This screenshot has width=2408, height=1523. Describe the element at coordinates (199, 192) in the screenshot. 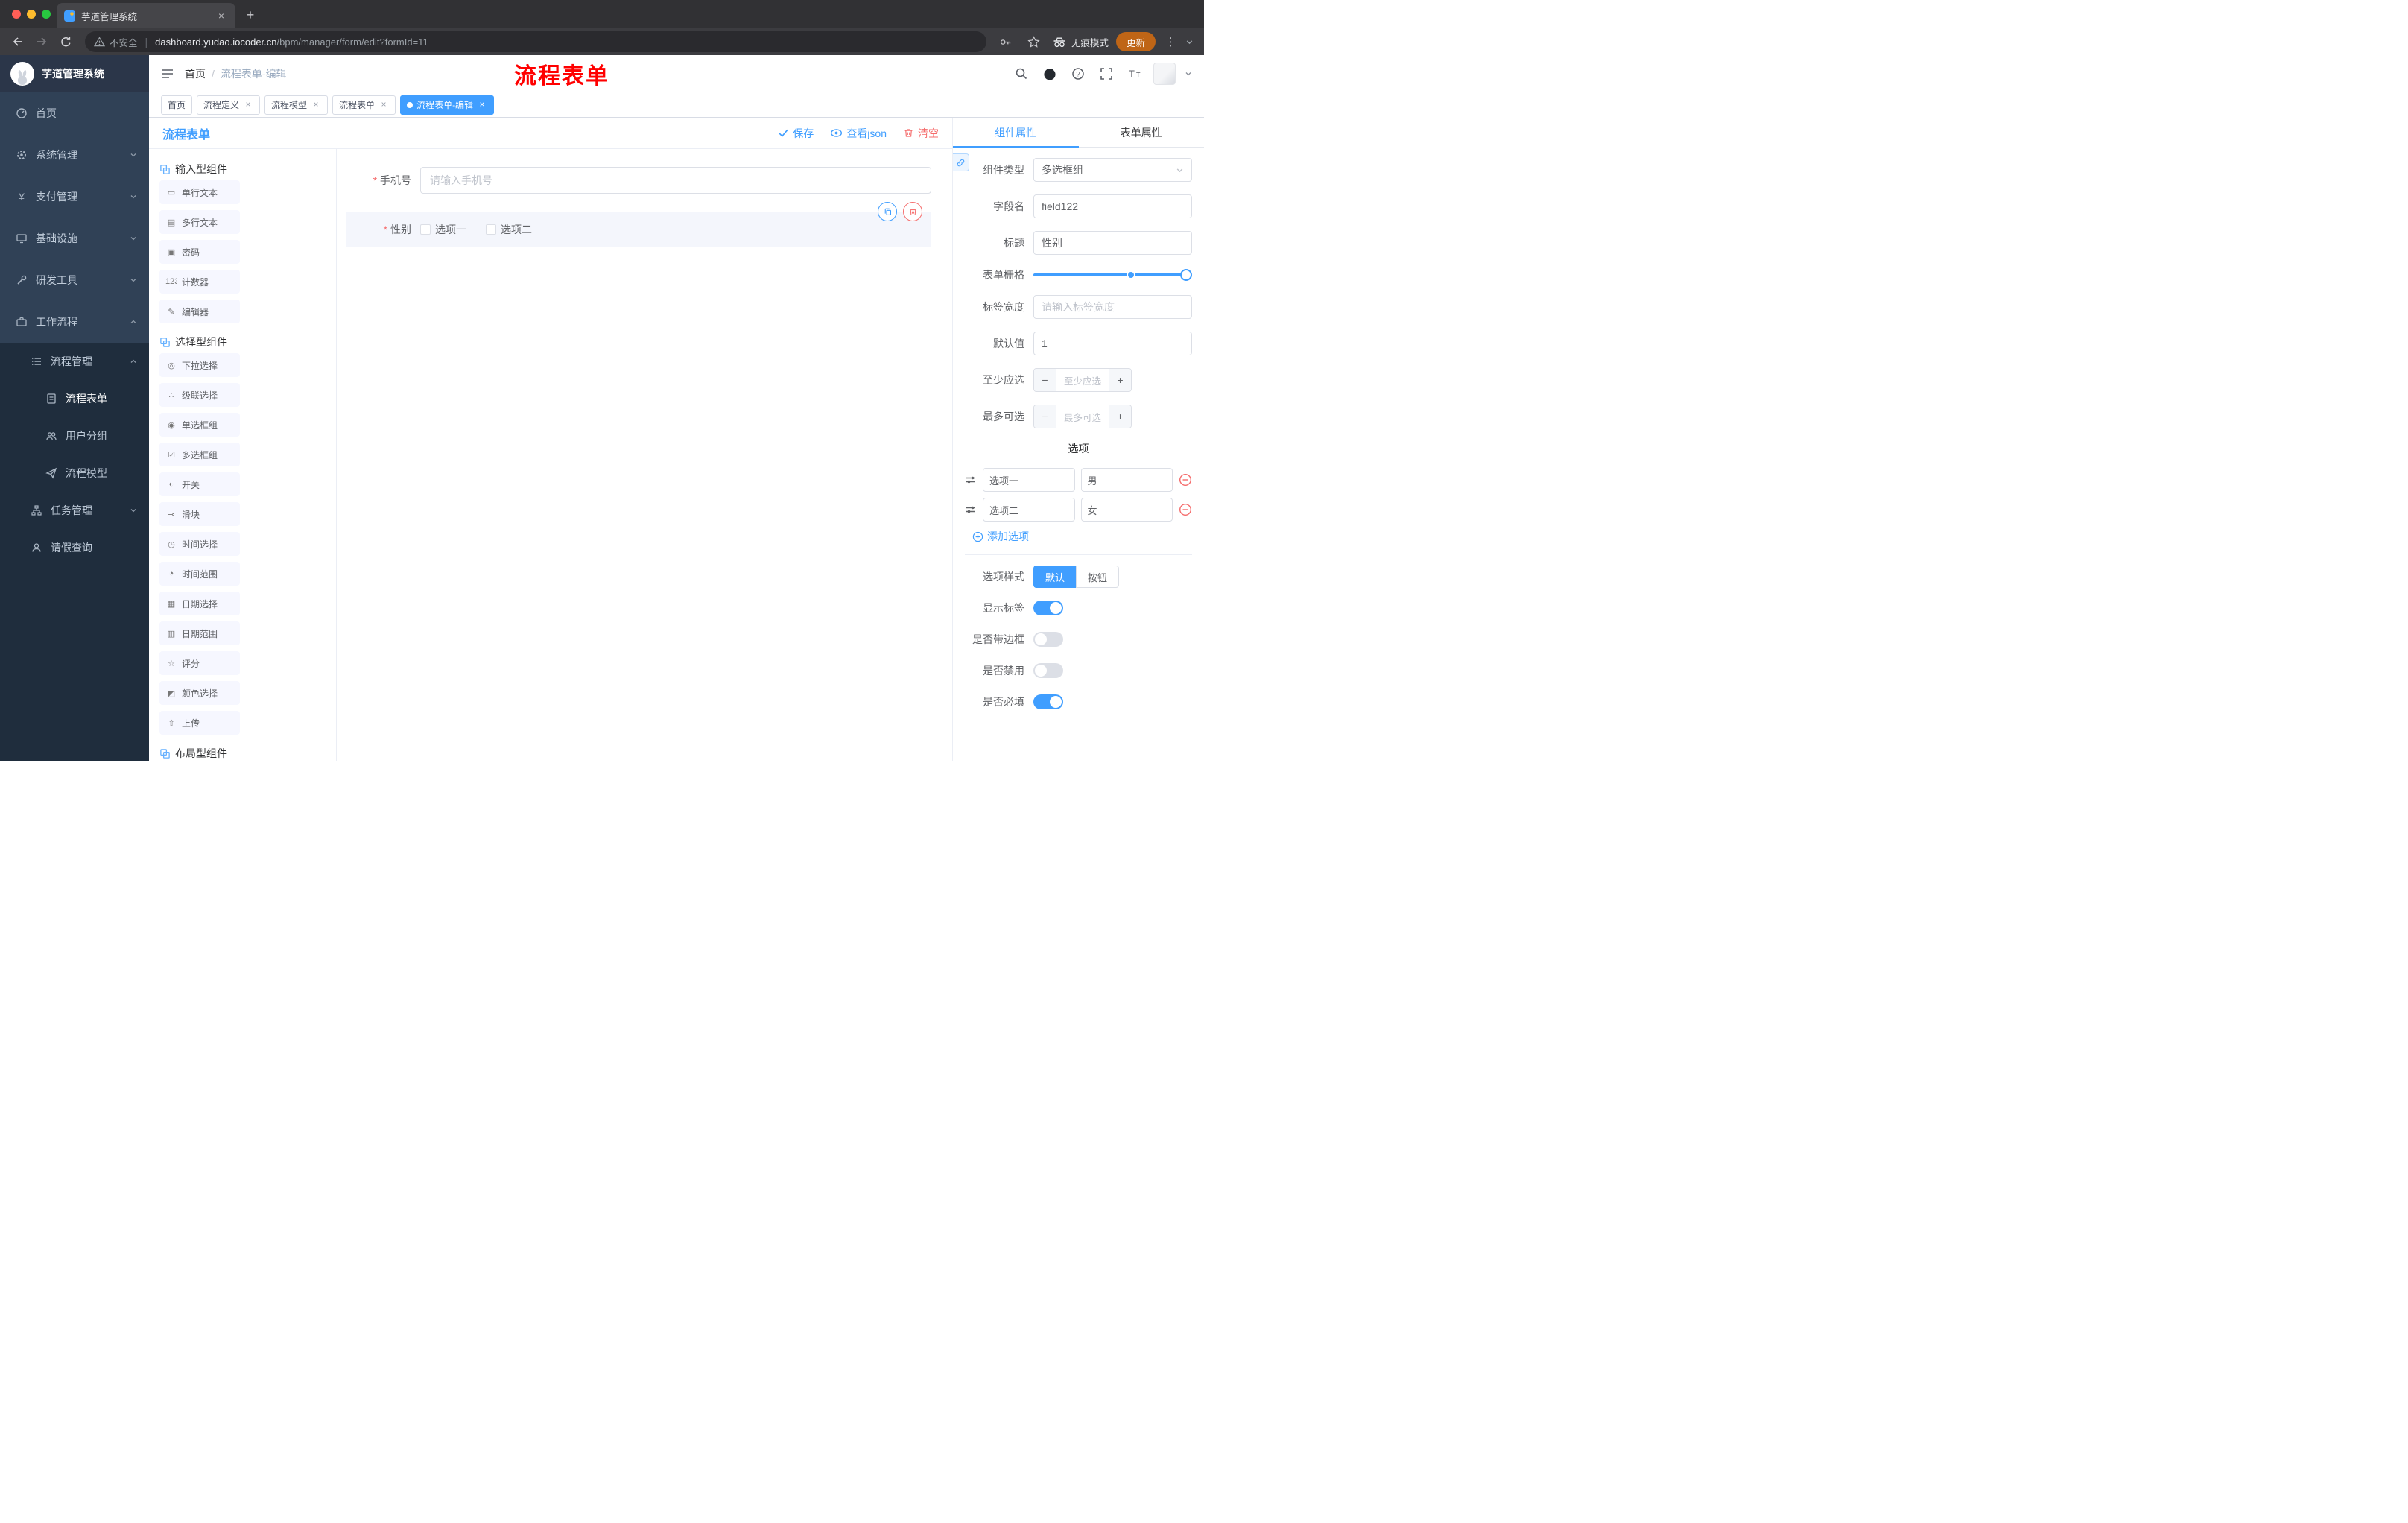

I see `palette-item: ▭ 单行文本` at that location.